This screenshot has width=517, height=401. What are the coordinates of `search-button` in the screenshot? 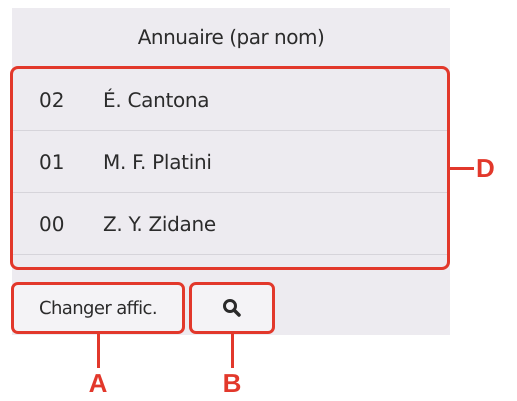 It's located at (232, 308).